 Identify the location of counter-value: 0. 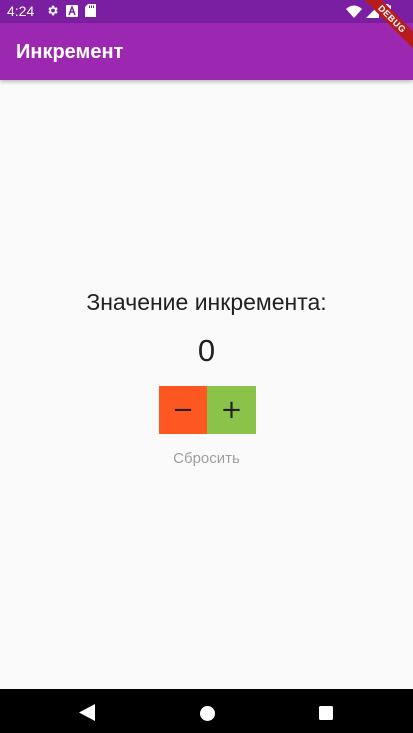
(206, 350).